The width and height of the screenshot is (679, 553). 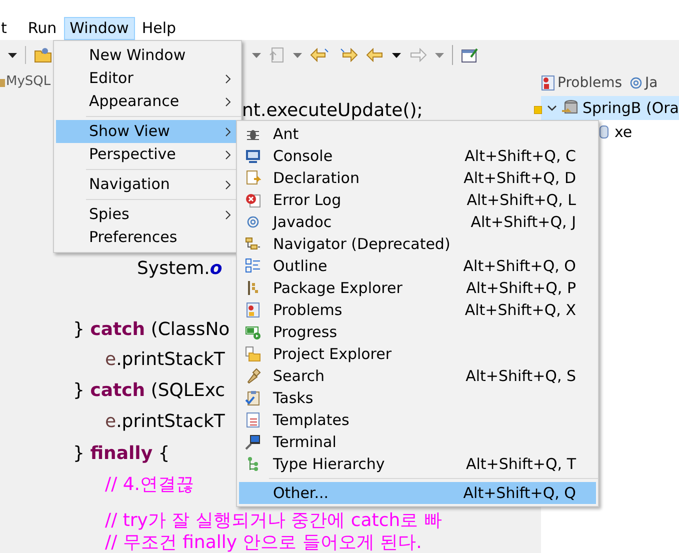 I want to click on shortcut-label: Alt+Shift+Q, P, so click(x=521, y=288).